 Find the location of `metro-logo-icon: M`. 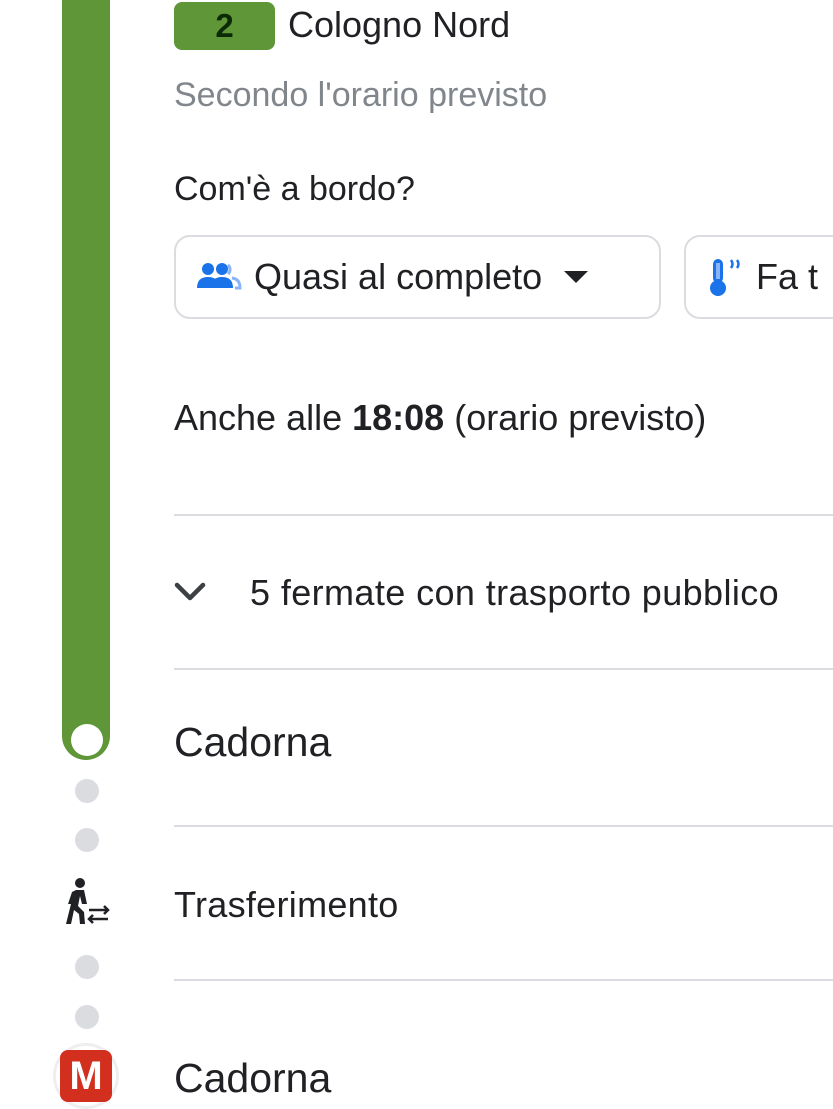

metro-logo-icon: M is located at coordinates (86, 1076).